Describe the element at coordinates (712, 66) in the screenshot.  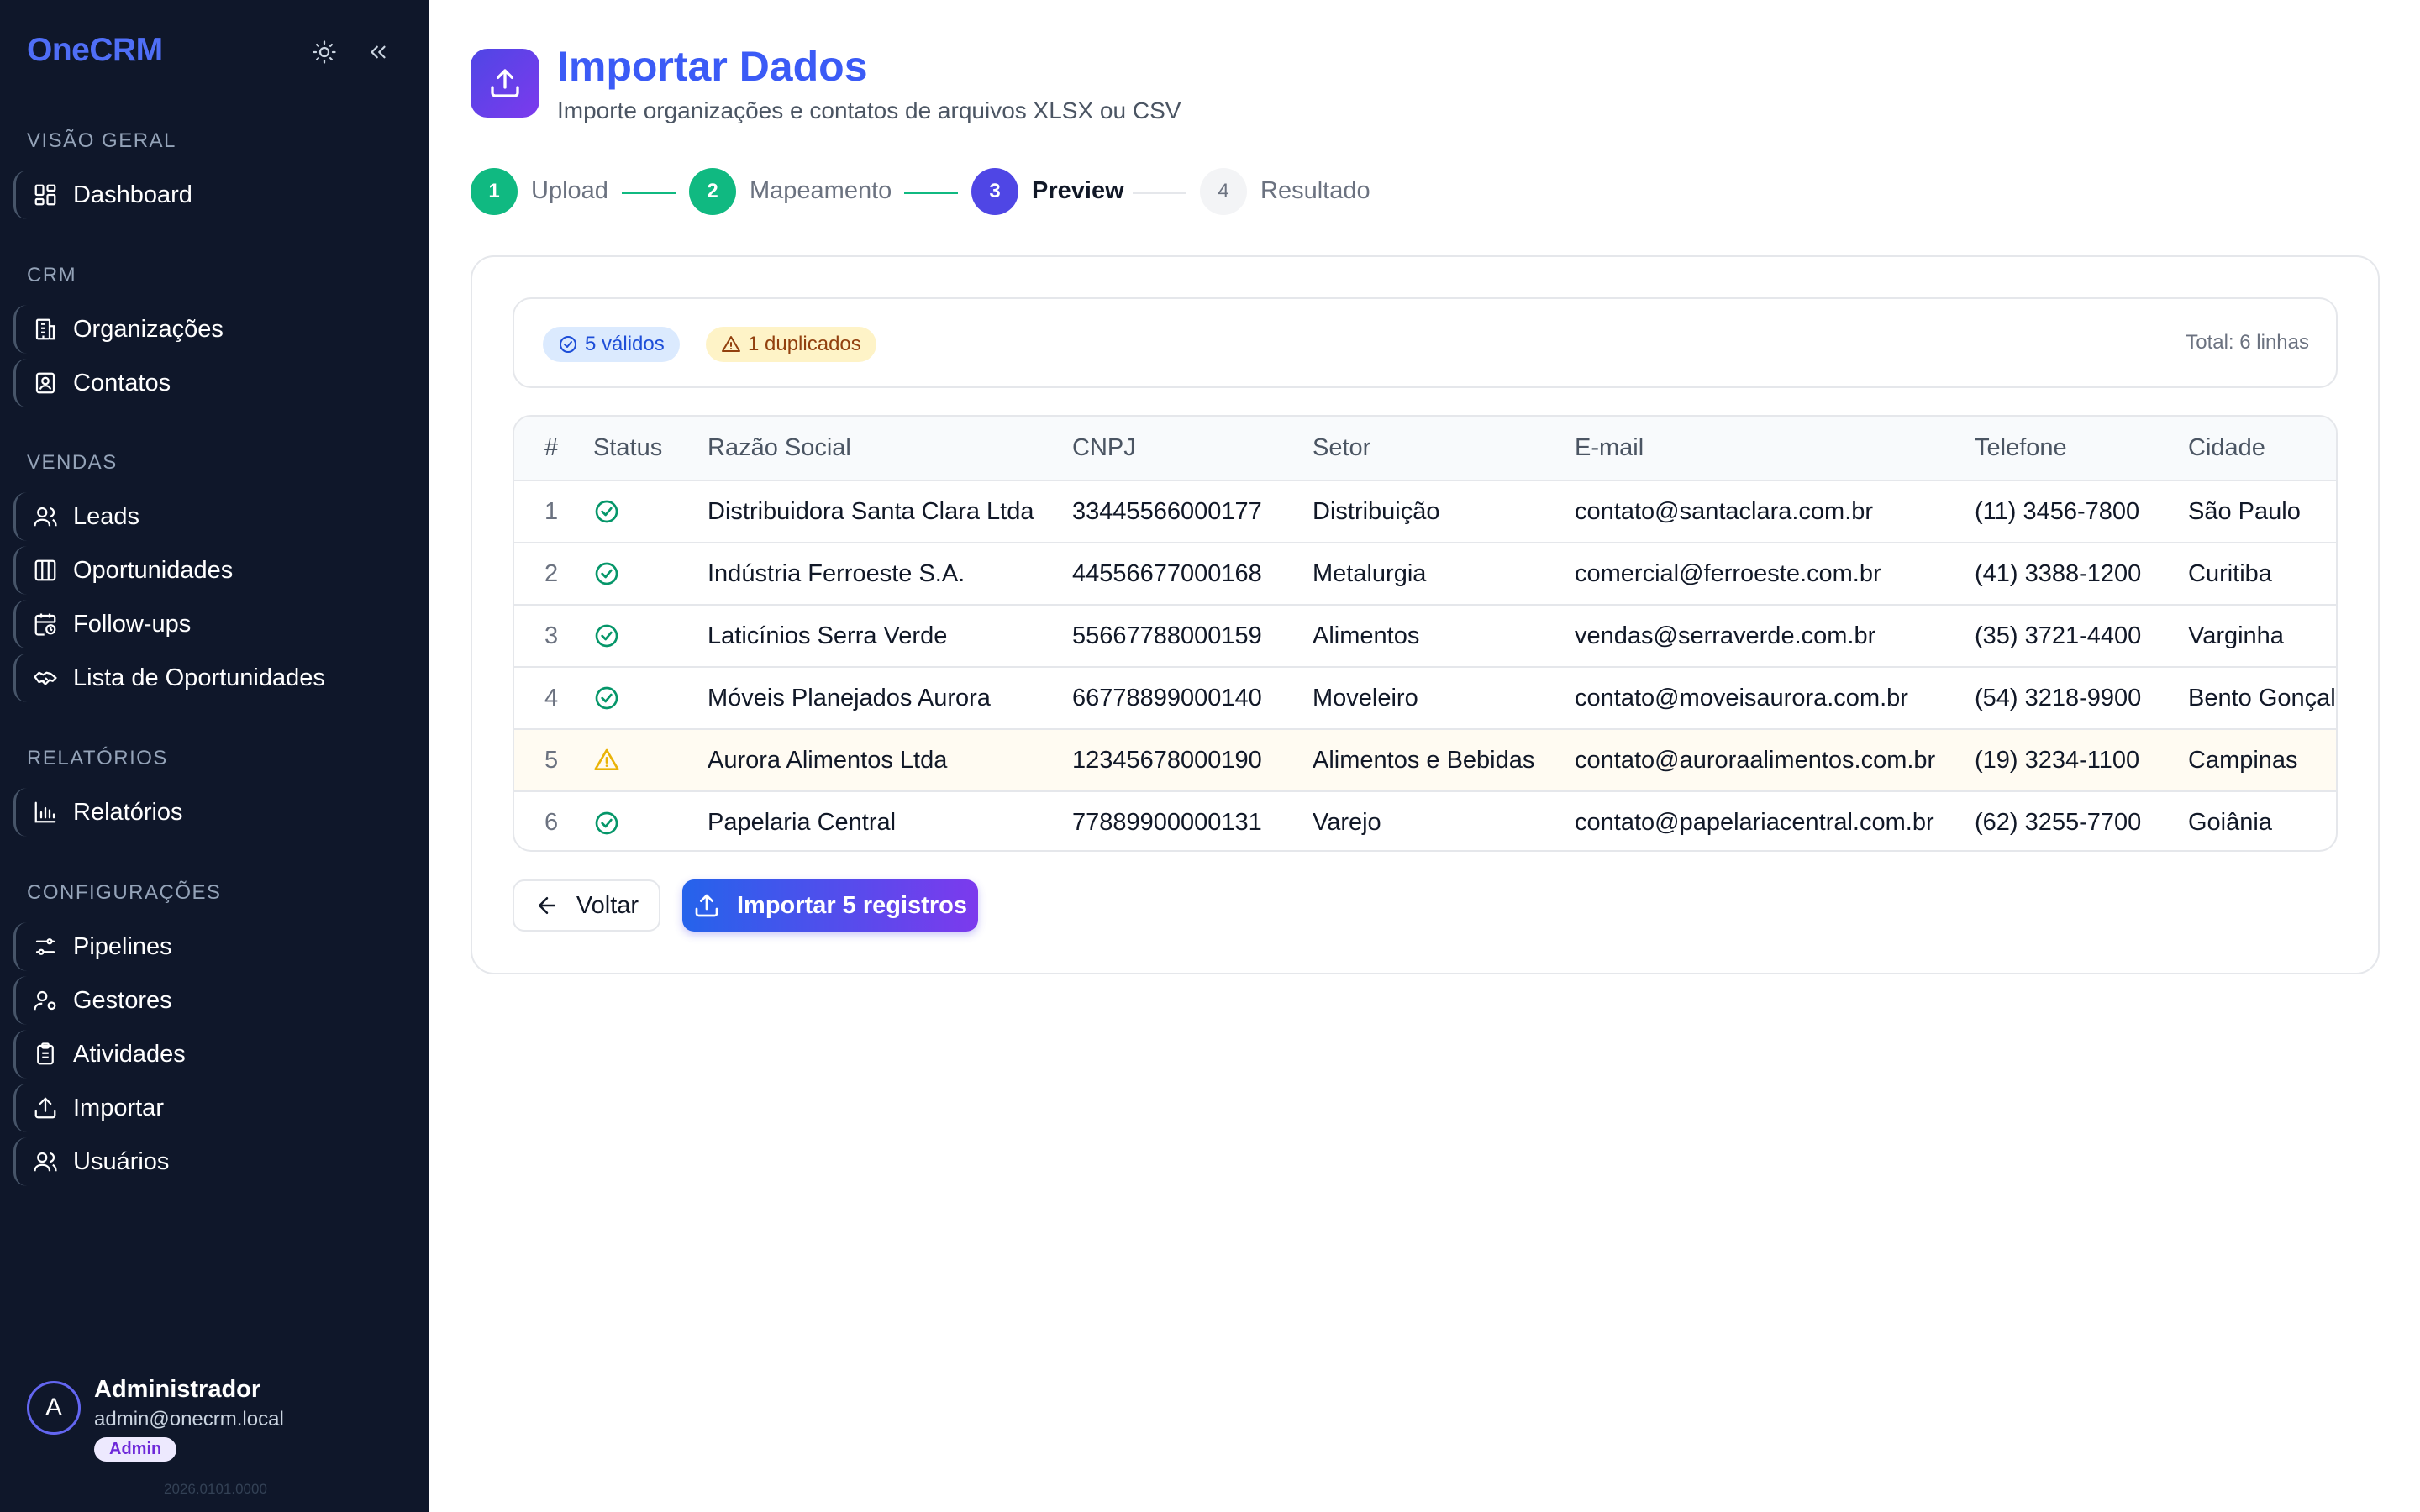
I see `page-title: Importar Dados` at that location.